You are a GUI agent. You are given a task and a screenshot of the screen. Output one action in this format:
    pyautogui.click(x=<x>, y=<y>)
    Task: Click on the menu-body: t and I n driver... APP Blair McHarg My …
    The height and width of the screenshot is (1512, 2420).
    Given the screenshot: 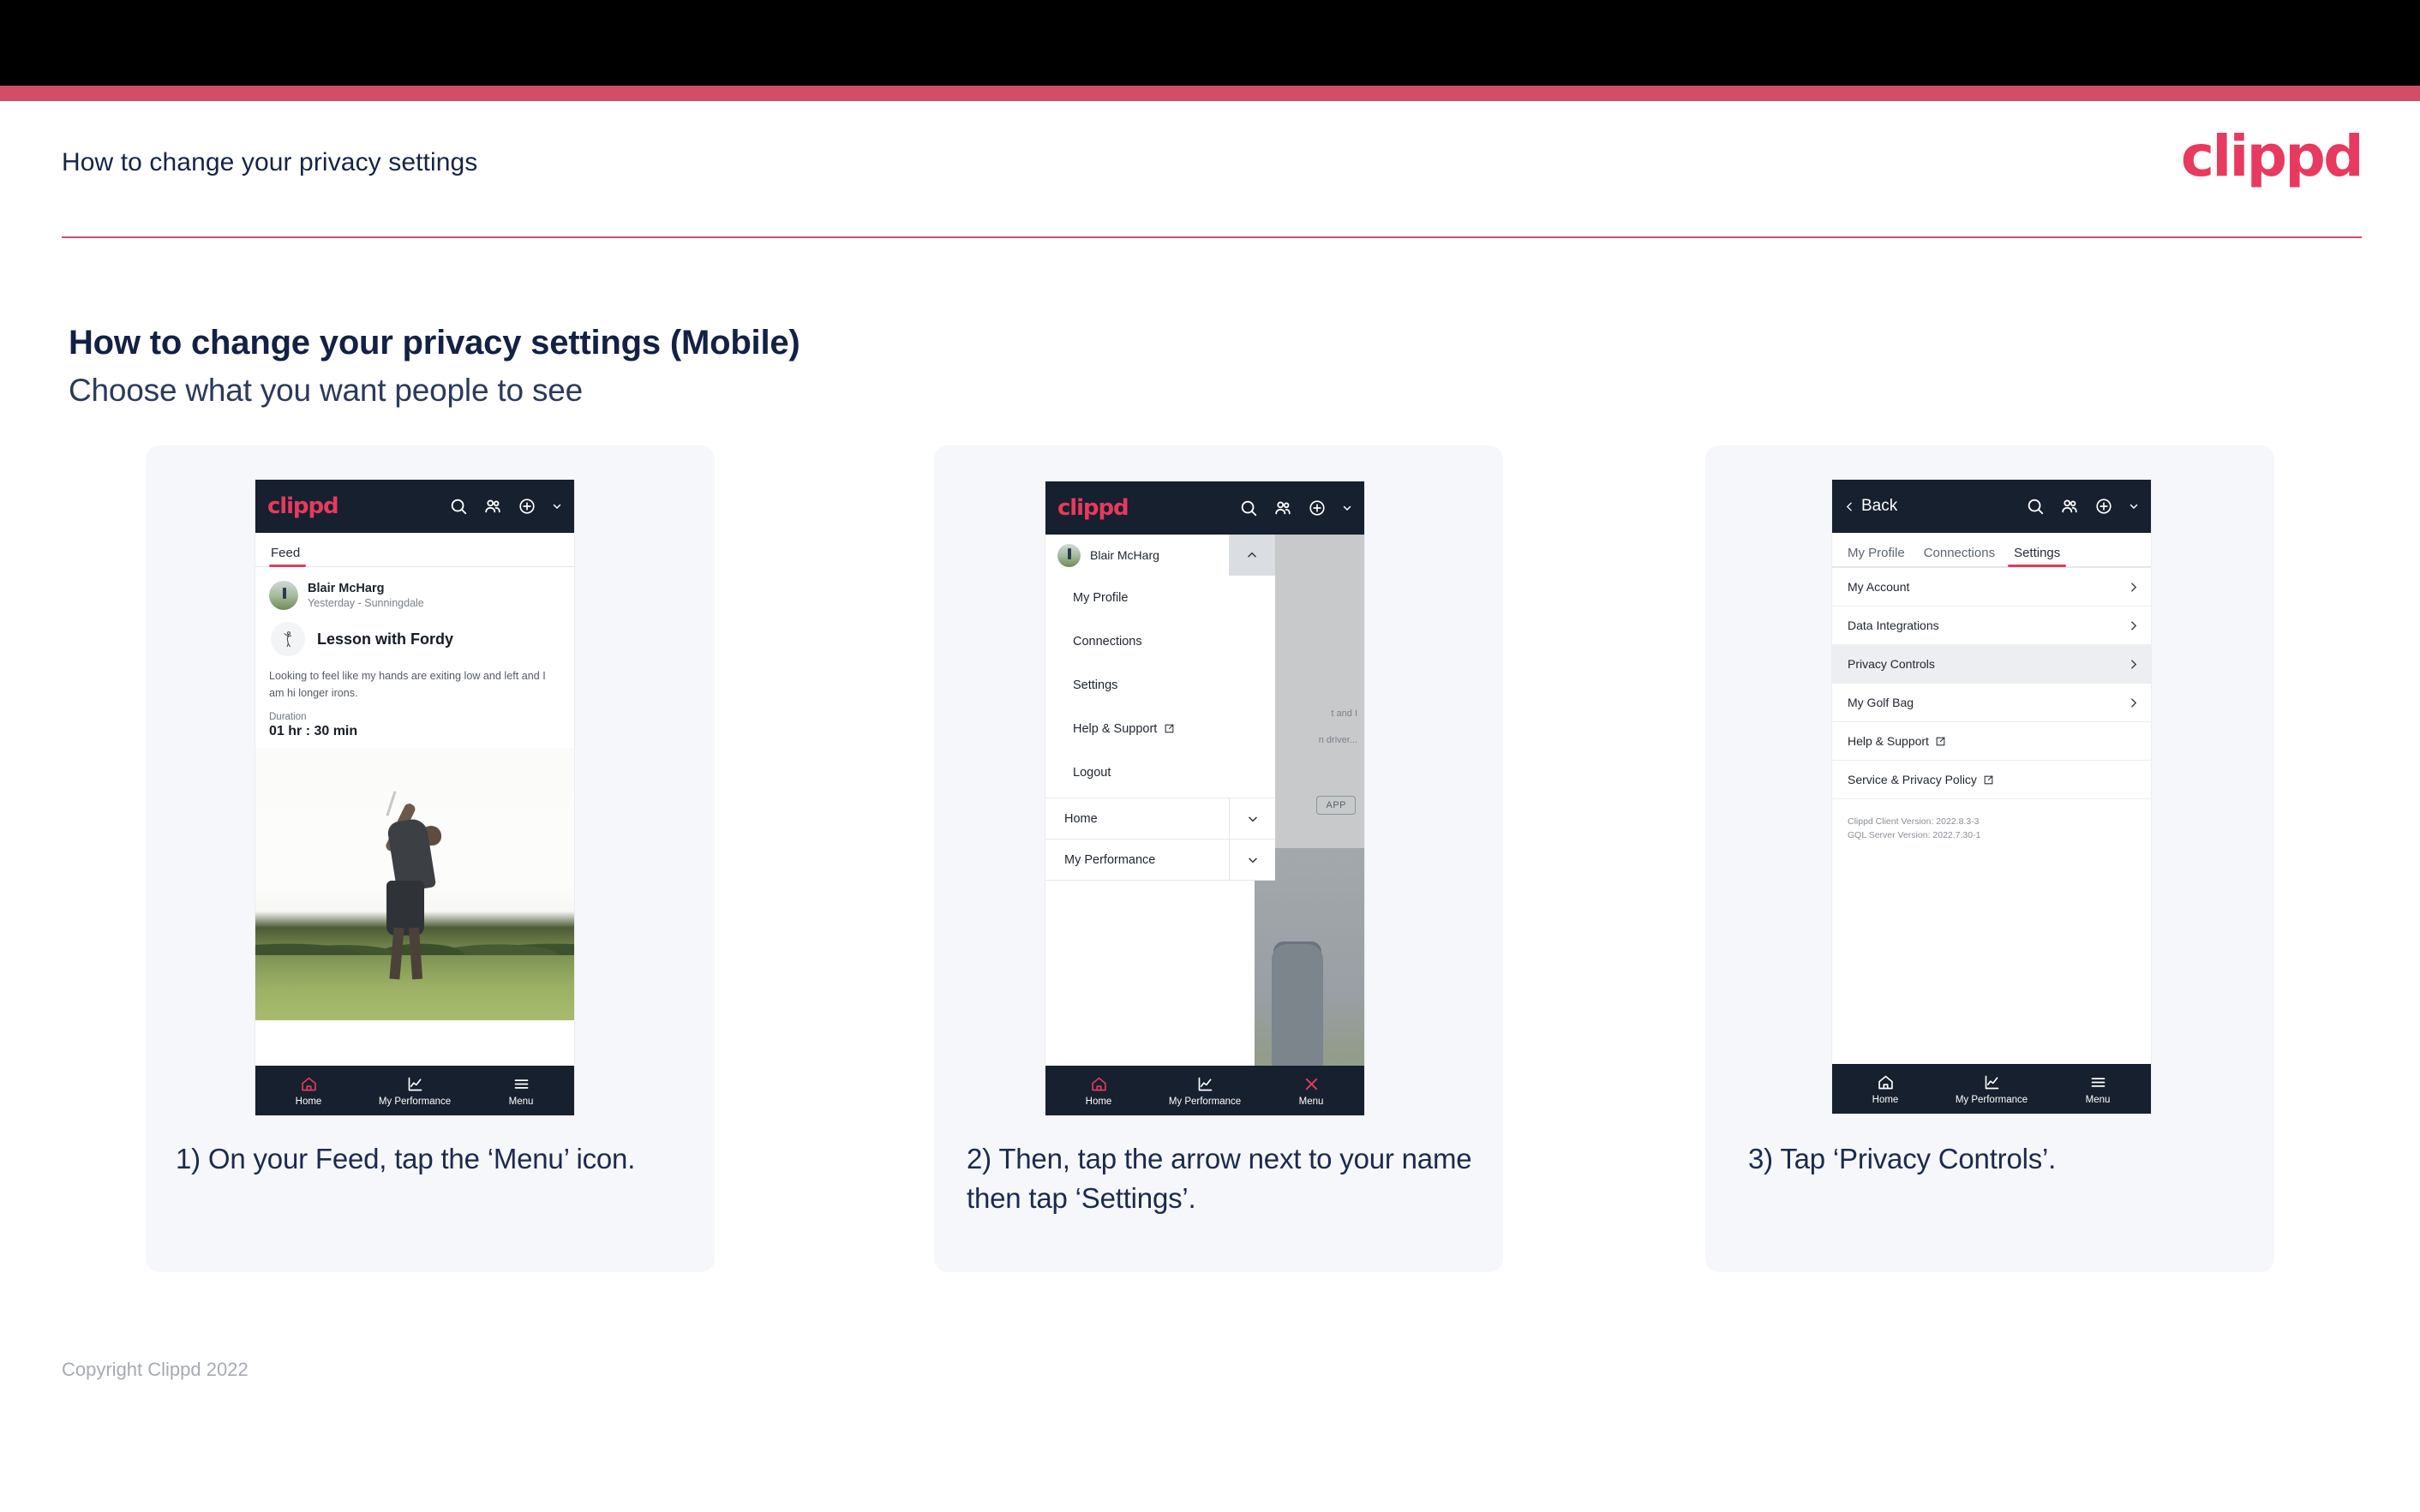 What is the action you would take?
    pyautogui.click(x=1204, y=825)
    